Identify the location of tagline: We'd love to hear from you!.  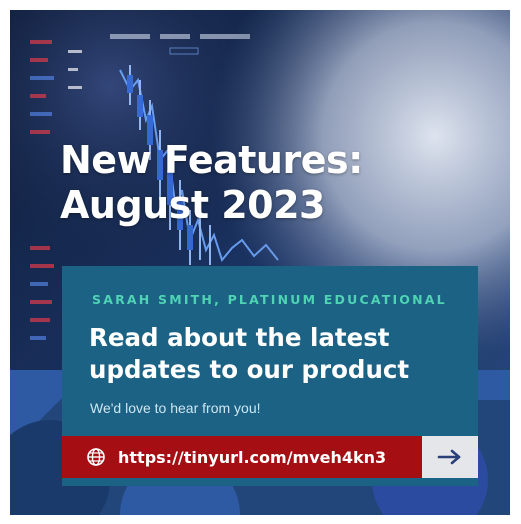
(175, 408).